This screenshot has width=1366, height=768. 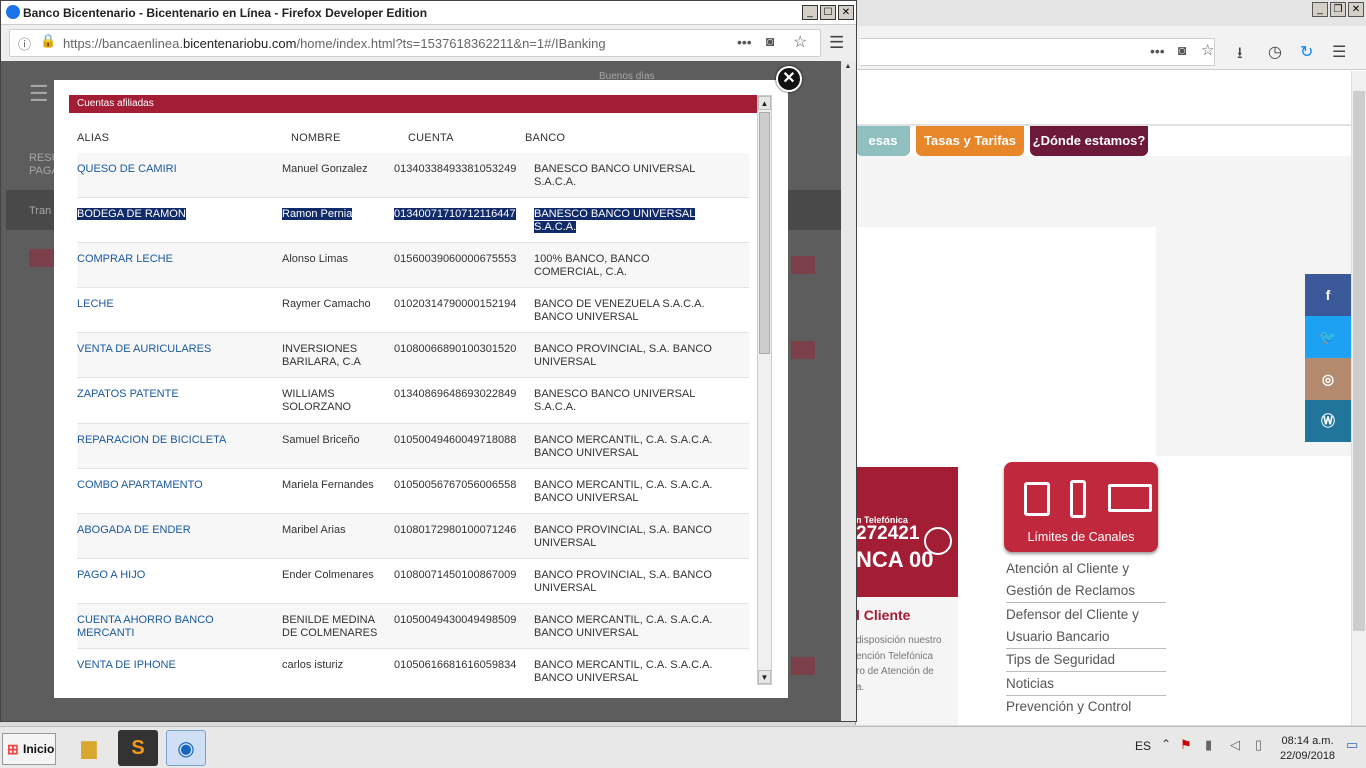 I want to click on main-scroll-up-icon: ▲, so click(x=848, y=68).